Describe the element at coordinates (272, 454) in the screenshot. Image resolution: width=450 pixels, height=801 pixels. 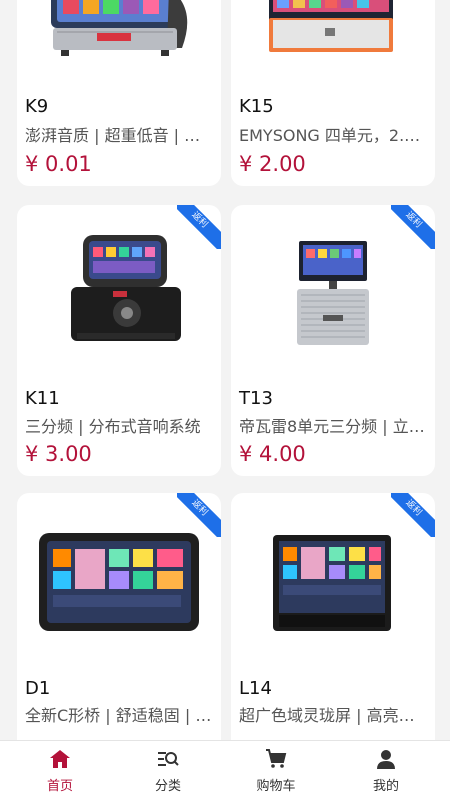
I see `product-price: ¥ 4.00` at that location.